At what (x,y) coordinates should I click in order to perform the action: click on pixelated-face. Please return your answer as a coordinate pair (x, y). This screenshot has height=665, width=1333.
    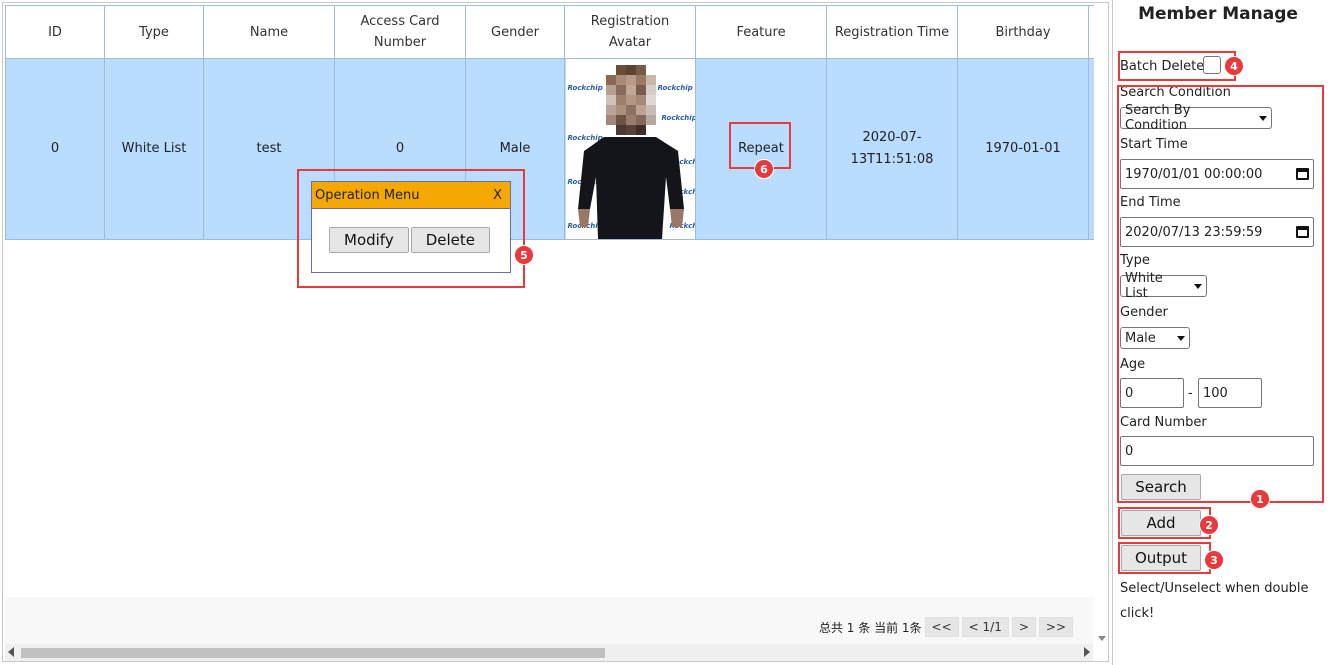
    Looking at the image, I should click on (630, 100).